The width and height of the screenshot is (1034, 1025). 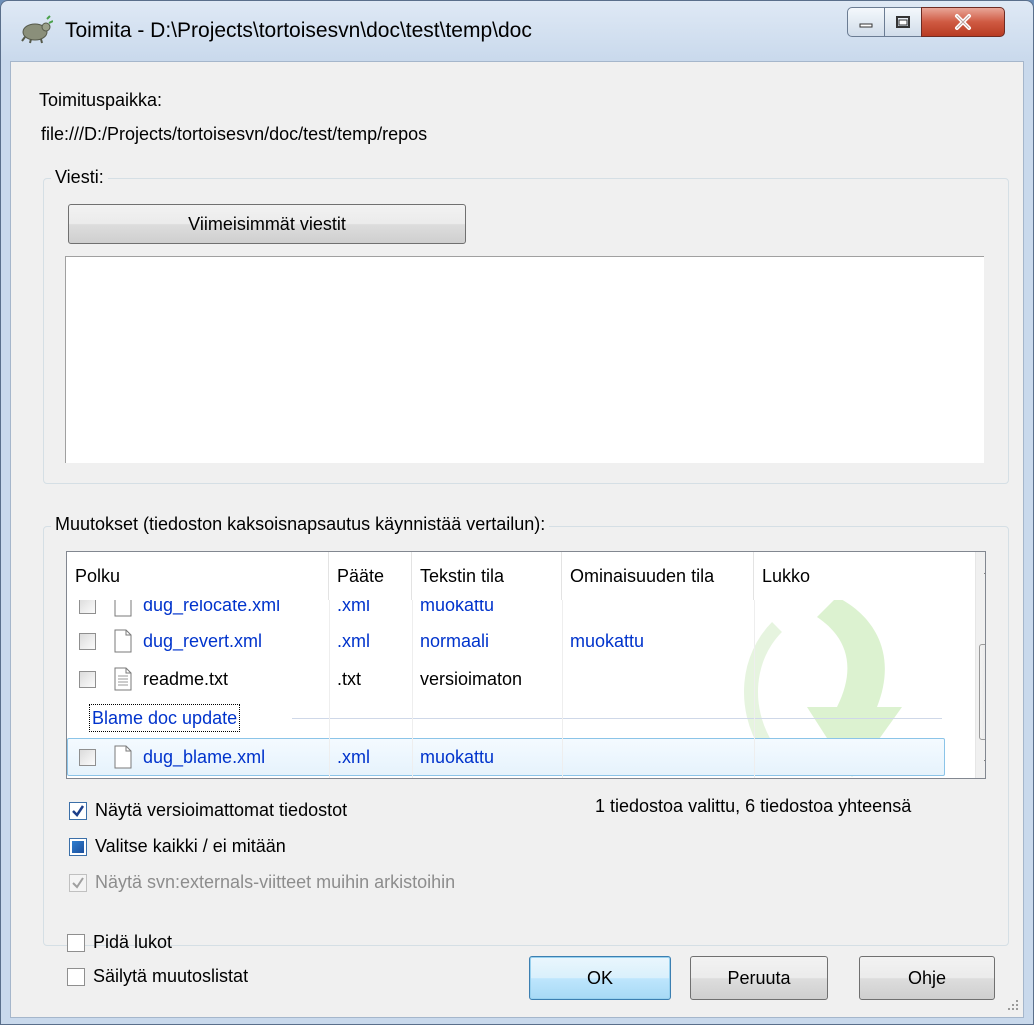 I want to click on text-file-icon, so click(x=123, y=679).